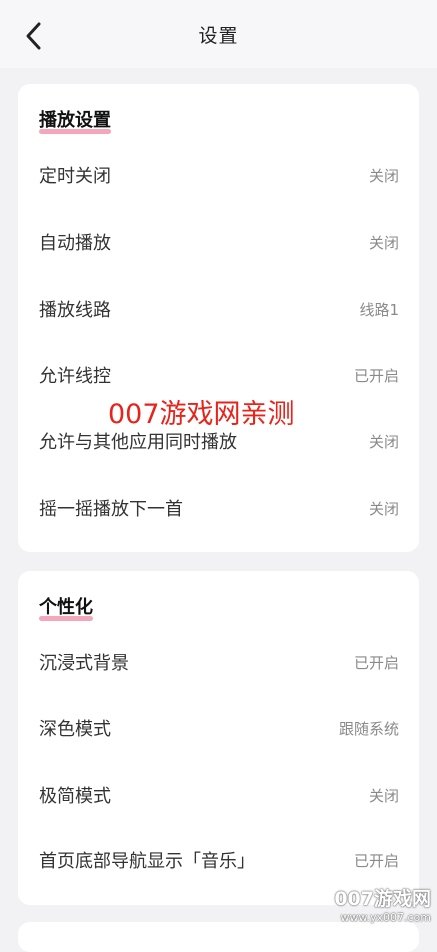 The width and height of the screenshot is (437, 952). What do you see at coordinates (218, 795) in the screenshot?
I see `setting-row-minimal-mode: 极简模式 关闭` at bounding box center [218, 795].